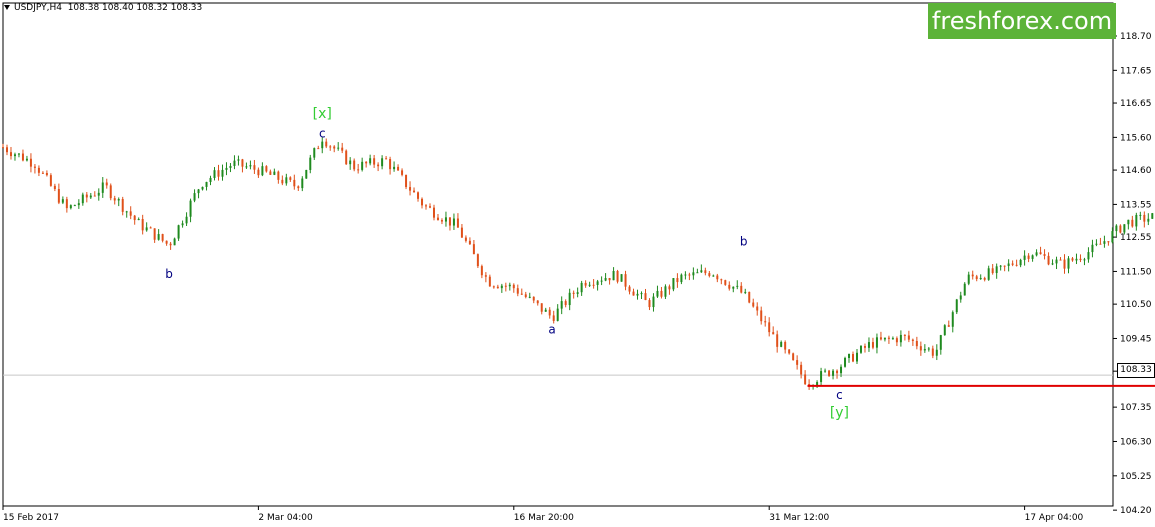  What do you see at coordinates (31, 518) in the screenshot?
I see `x-tick-label: 15 Feb 2017` at bounding box center [31, 518].